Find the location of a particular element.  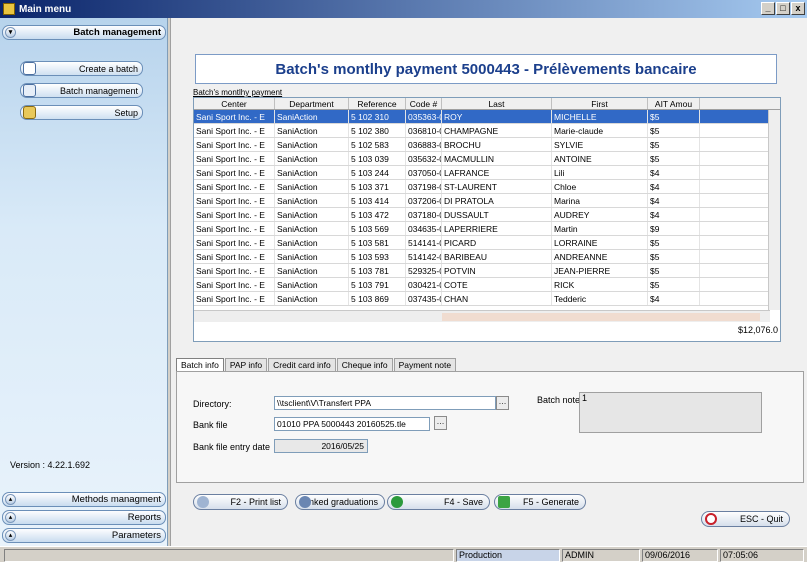

table-cell: DUSSAULT is located at coordinates (497, 214).